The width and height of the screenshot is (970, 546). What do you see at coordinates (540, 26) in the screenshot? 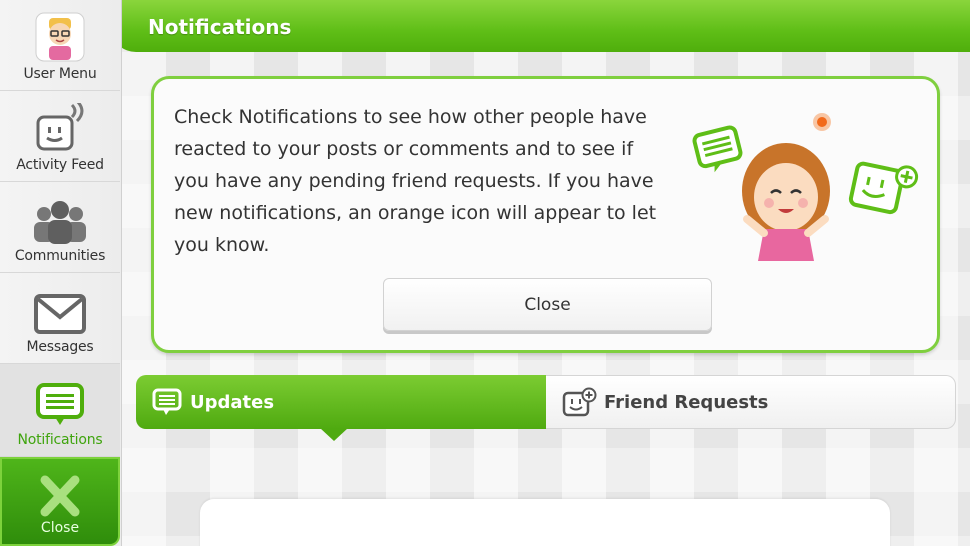
I see `title-bar: Notifications` at bounding box center [540, 26].